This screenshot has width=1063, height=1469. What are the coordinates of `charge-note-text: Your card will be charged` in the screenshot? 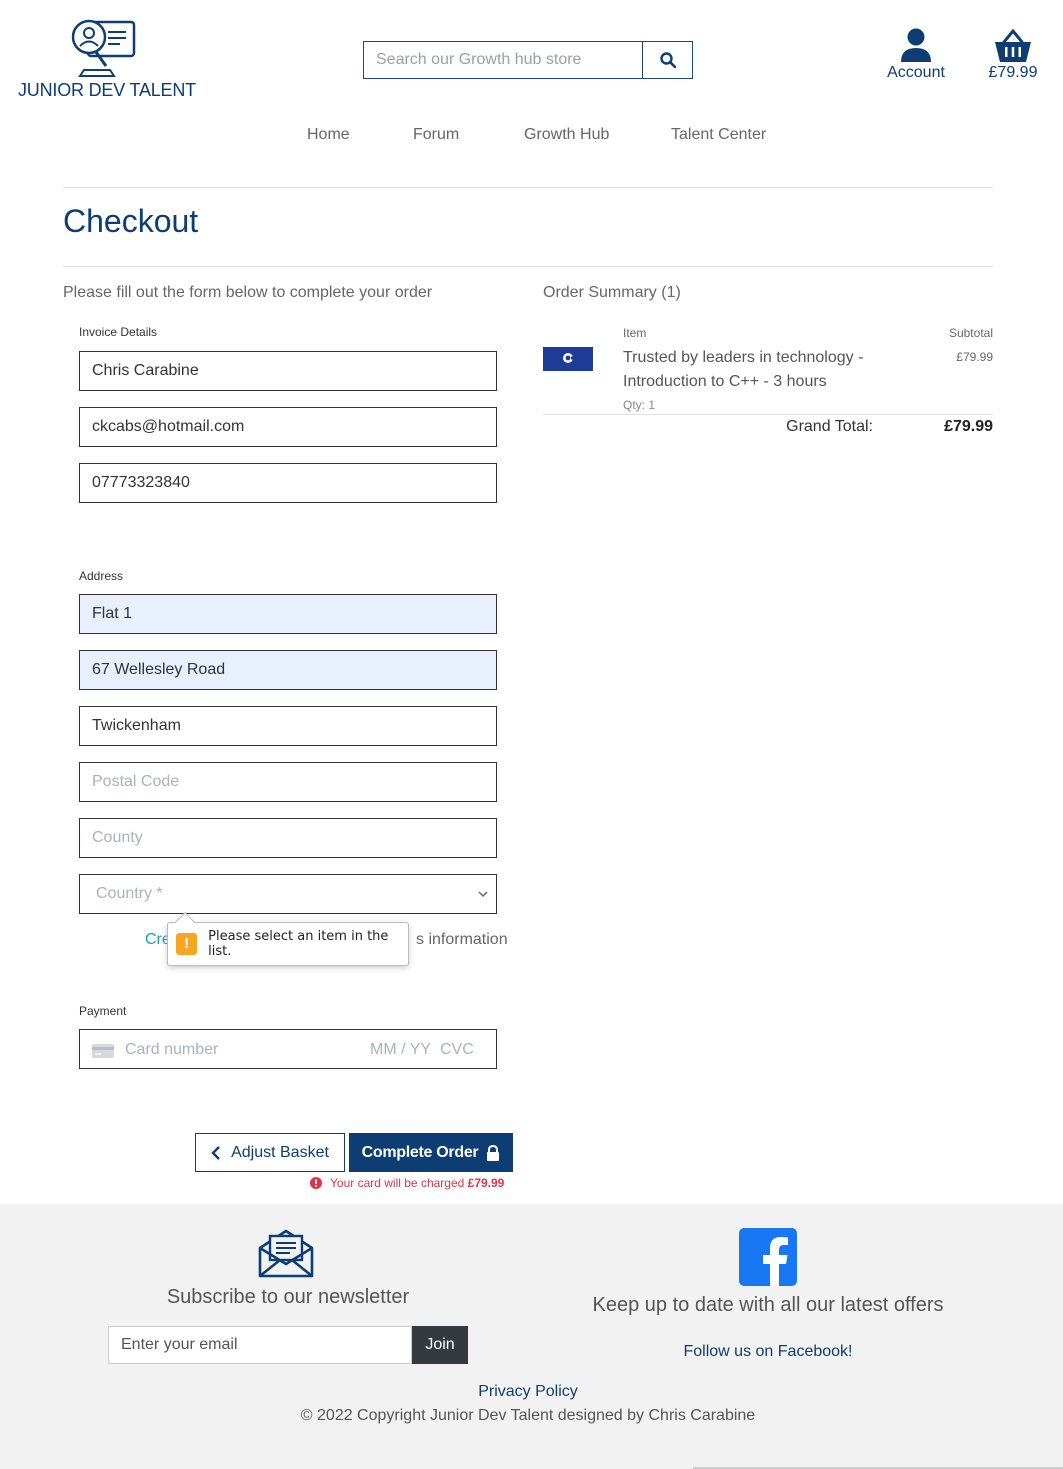 It's located at (397, 1183).